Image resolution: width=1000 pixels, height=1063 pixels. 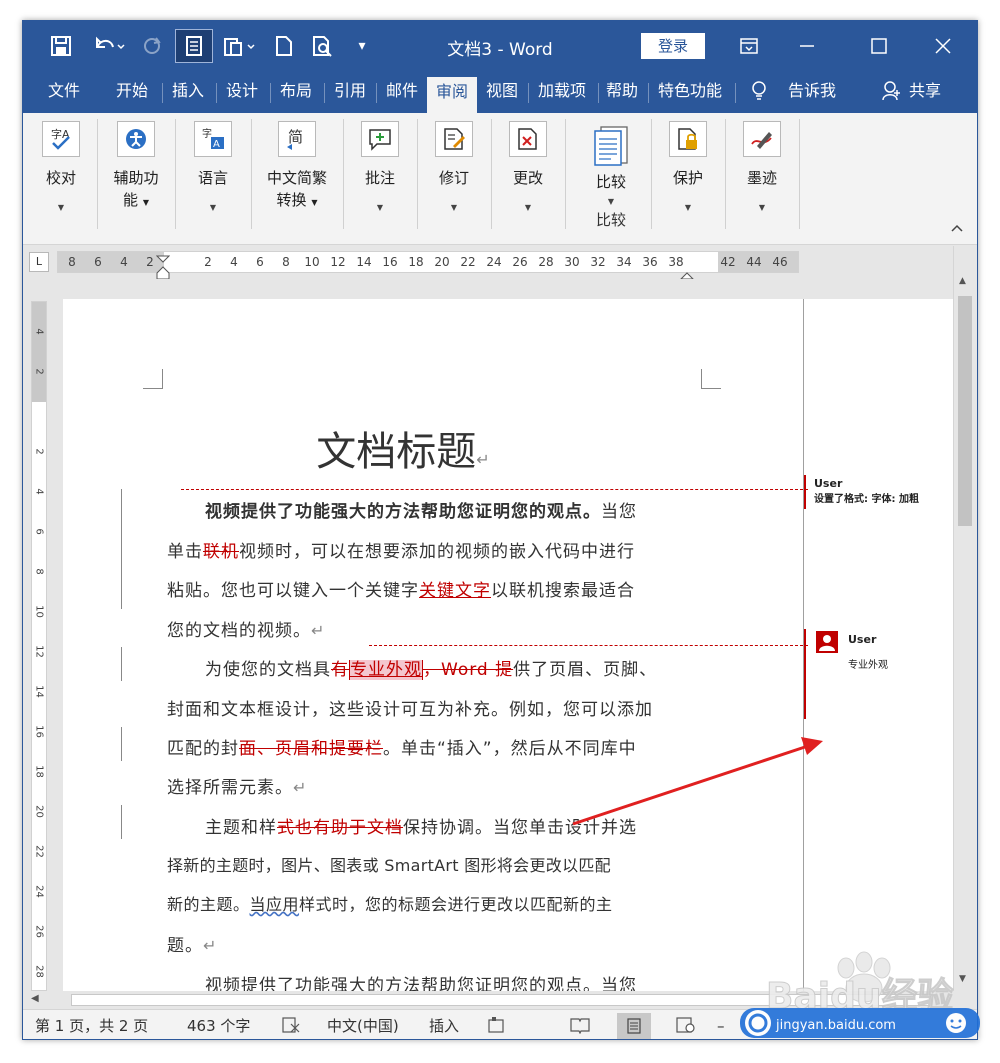 What do you see at coordinates (812, 92) in the screenshot?
I see `tell-me-search: 告诉我` at bounding box center [812, 92].